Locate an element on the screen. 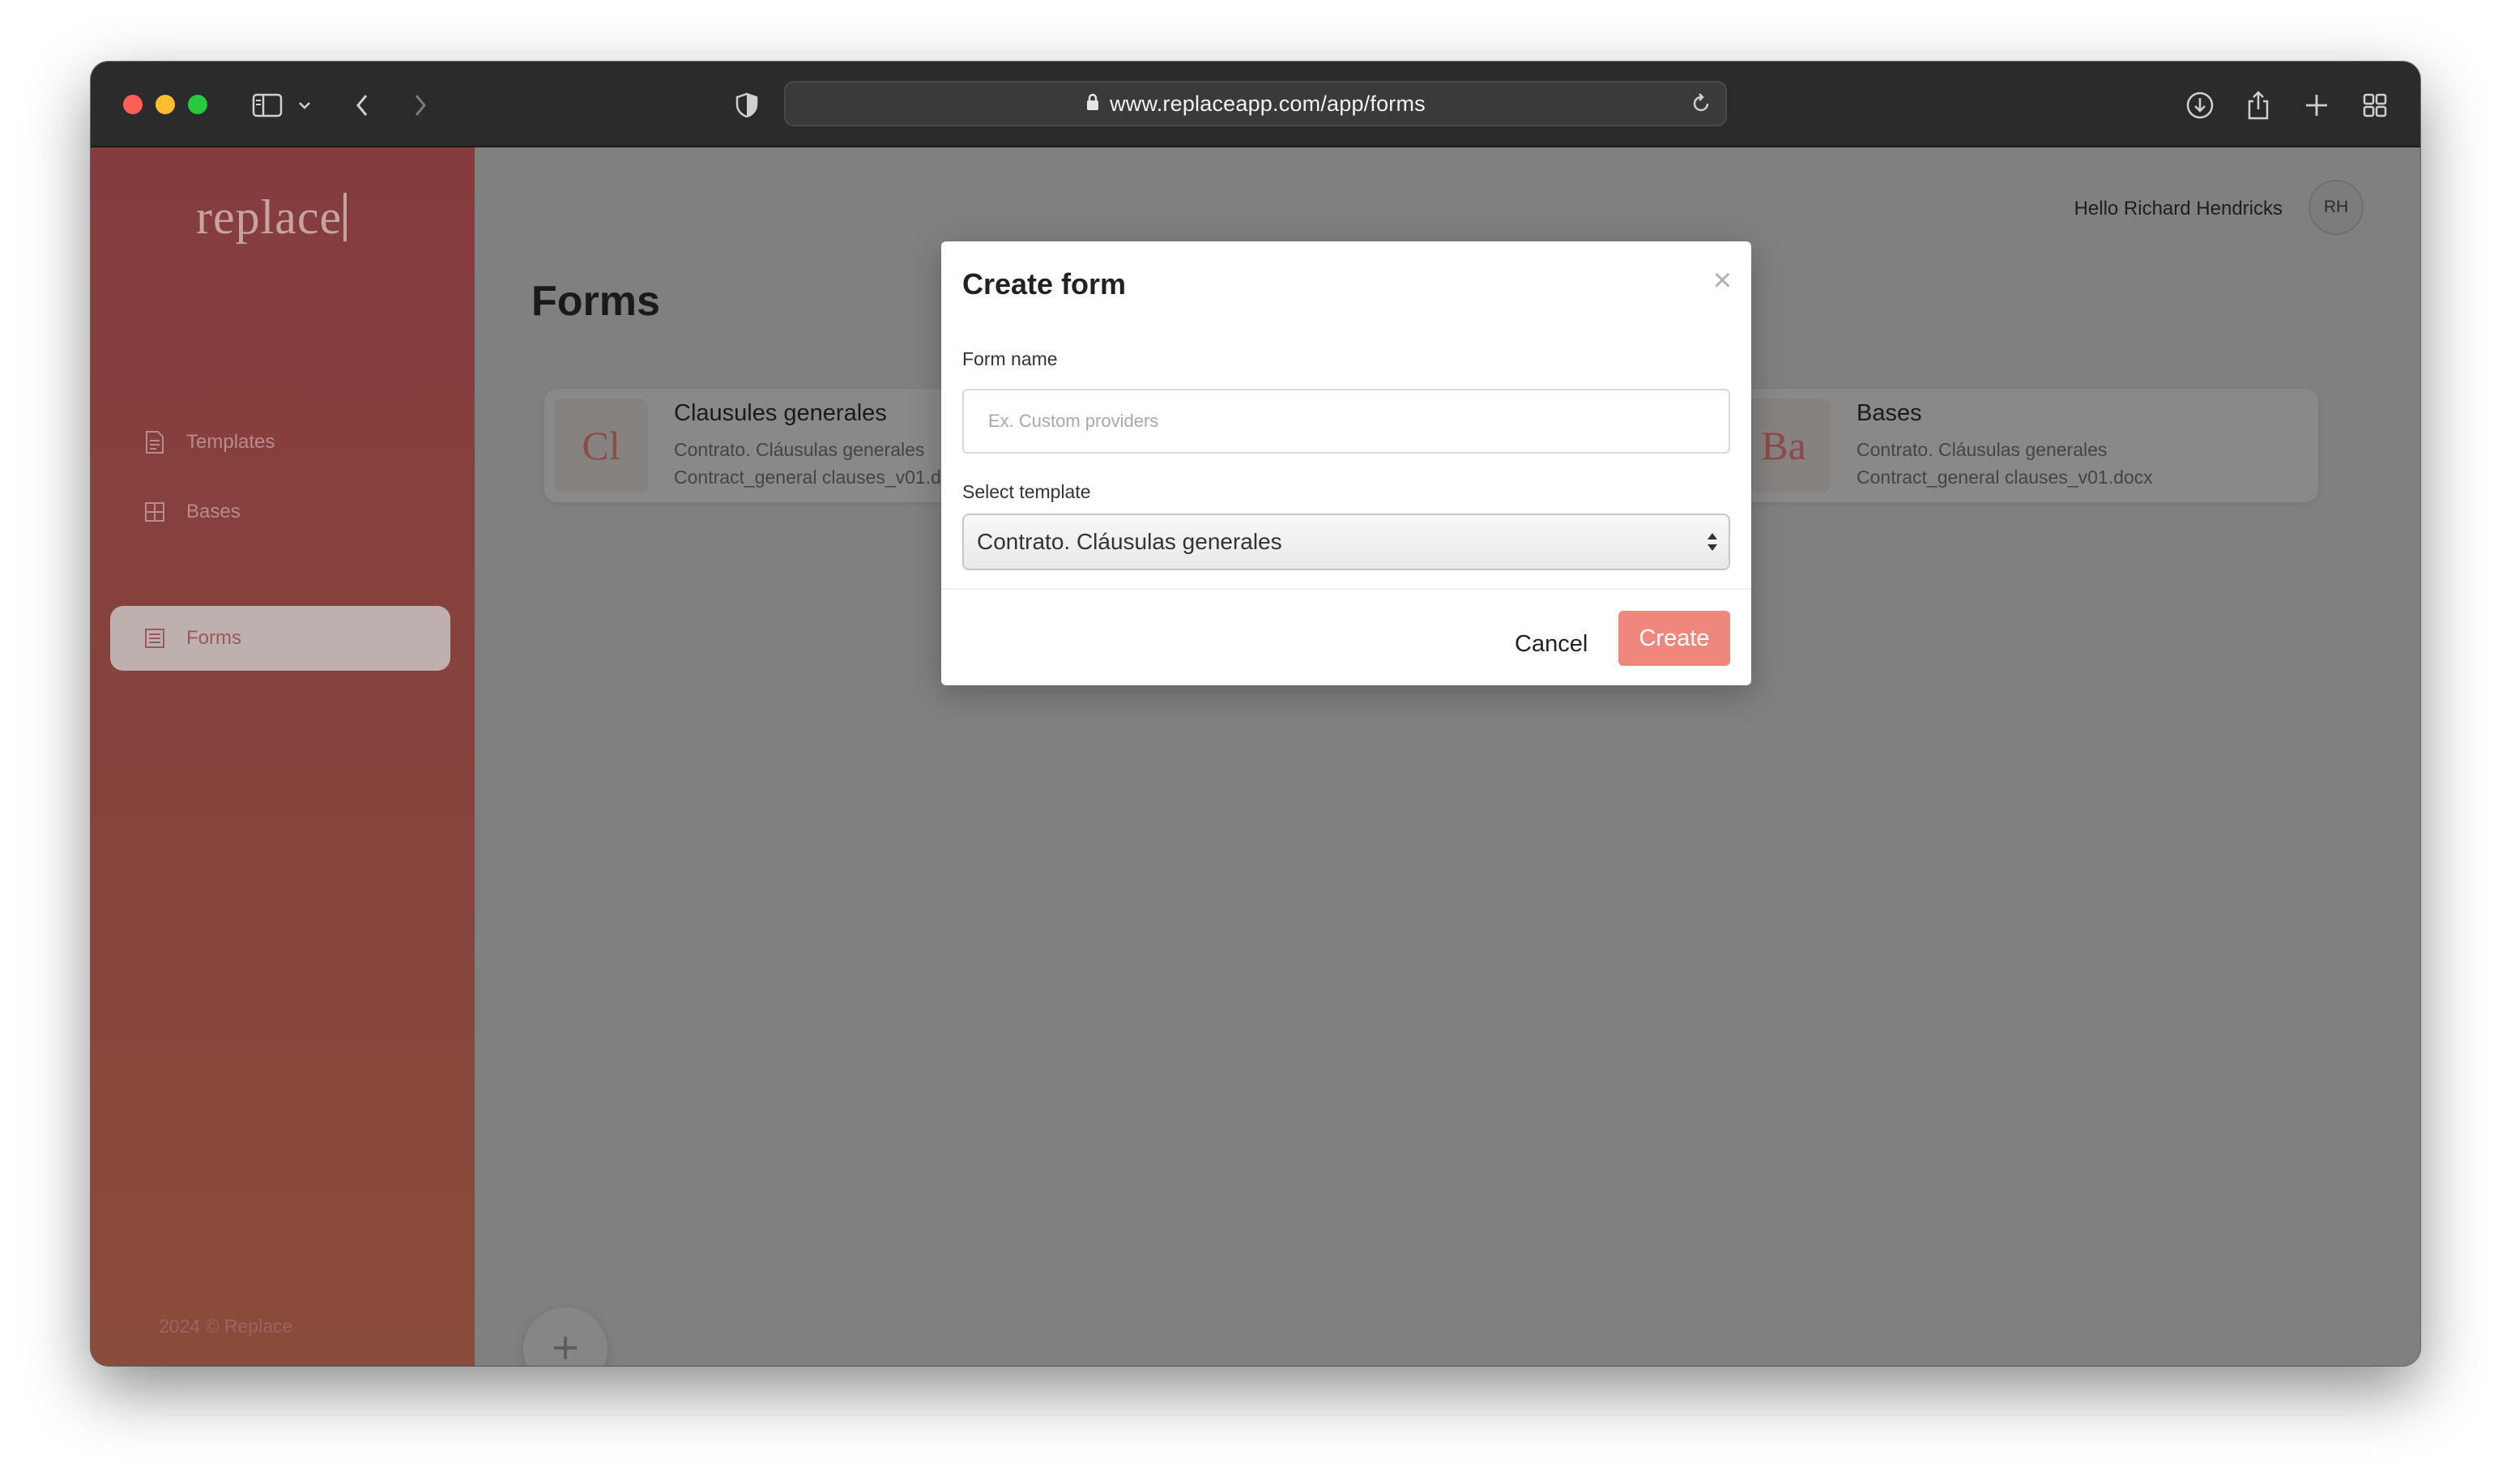 The height and width of the screenshot is (1484, 2511). back-icon is located at coordinates (362, 105).